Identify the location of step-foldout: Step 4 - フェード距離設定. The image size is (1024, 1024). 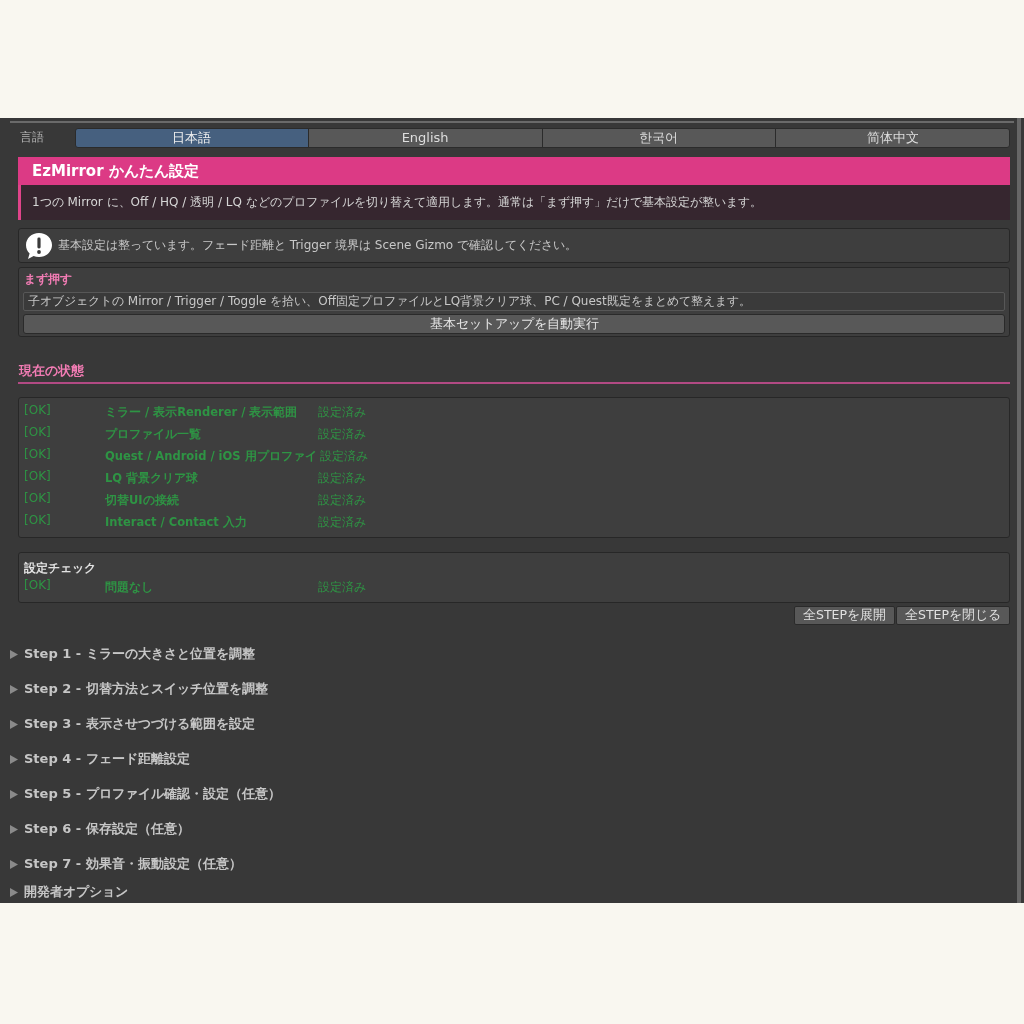
(100, 759).